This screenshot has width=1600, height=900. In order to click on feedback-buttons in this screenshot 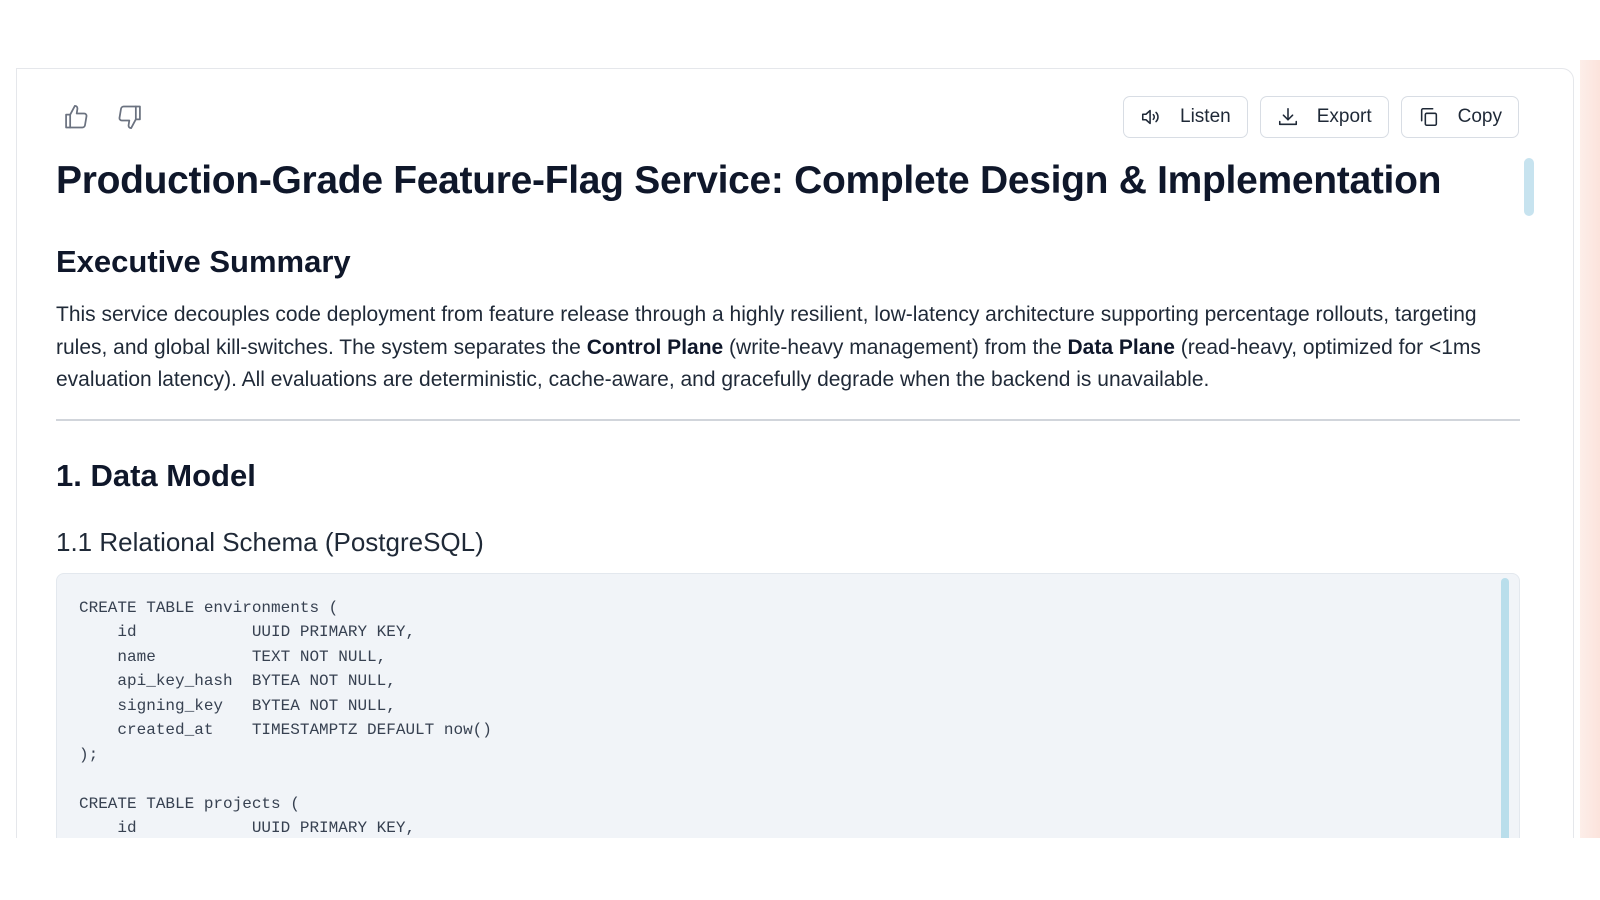, I will do `click(103, 117)`.